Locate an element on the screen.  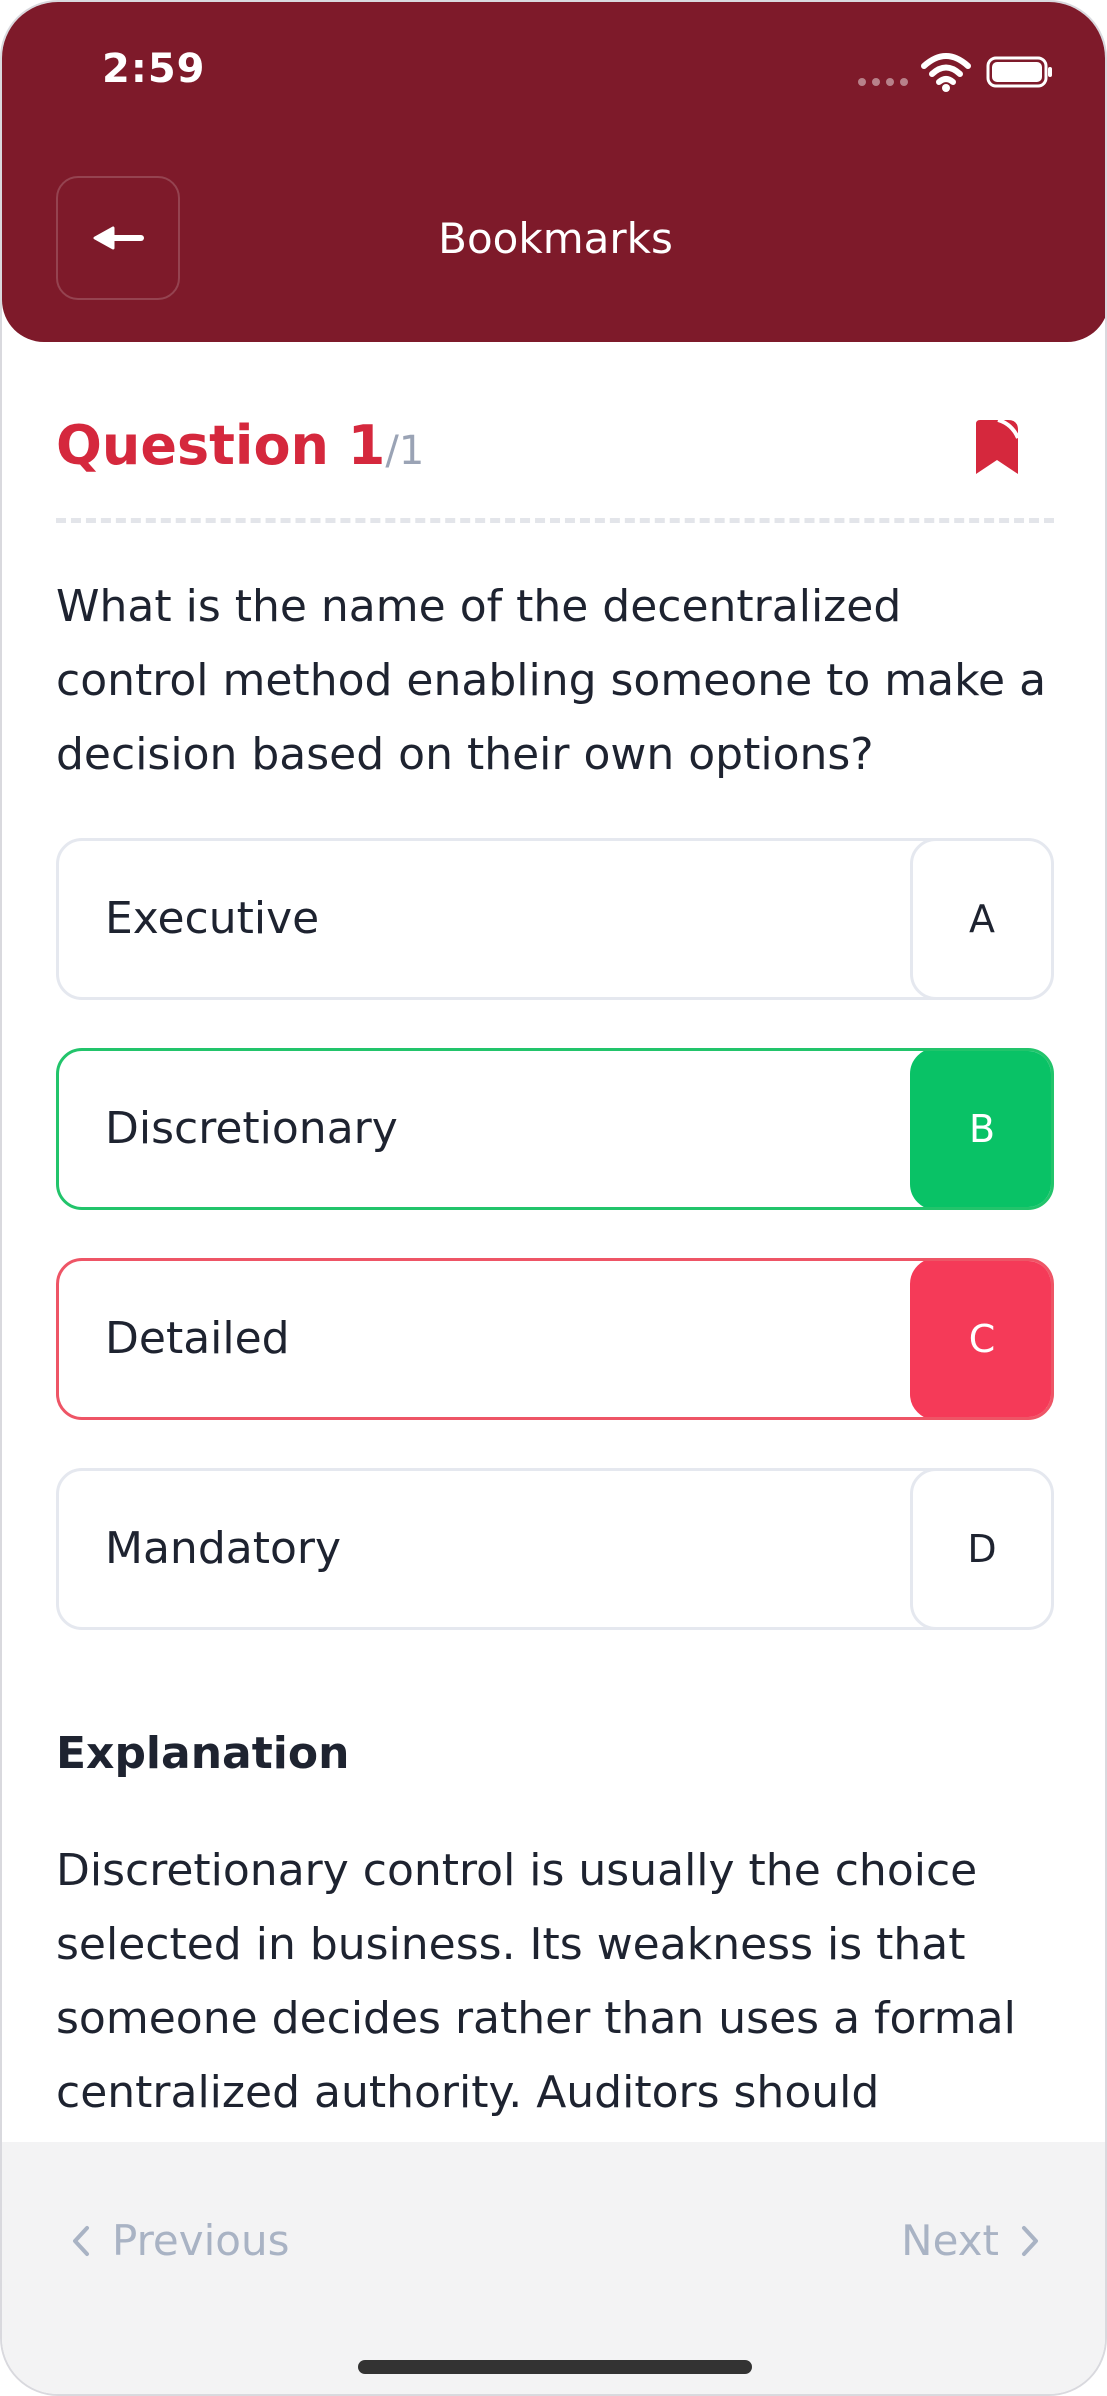
option-letter: A is located at coordinates (980, 919).